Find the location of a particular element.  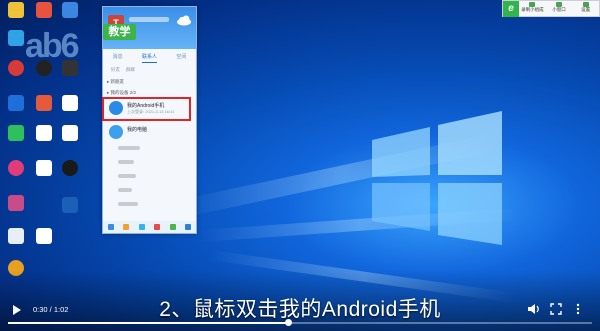

subtab-groups: 群聊 is located at coordinates (130, 71).